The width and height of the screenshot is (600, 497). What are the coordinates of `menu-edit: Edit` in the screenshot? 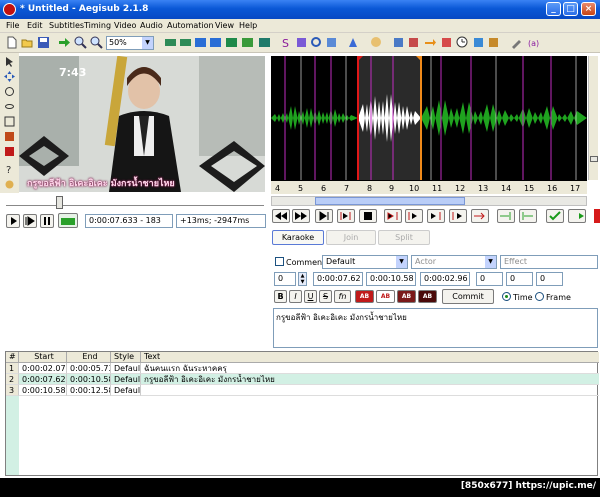 It's located at (35, 25).